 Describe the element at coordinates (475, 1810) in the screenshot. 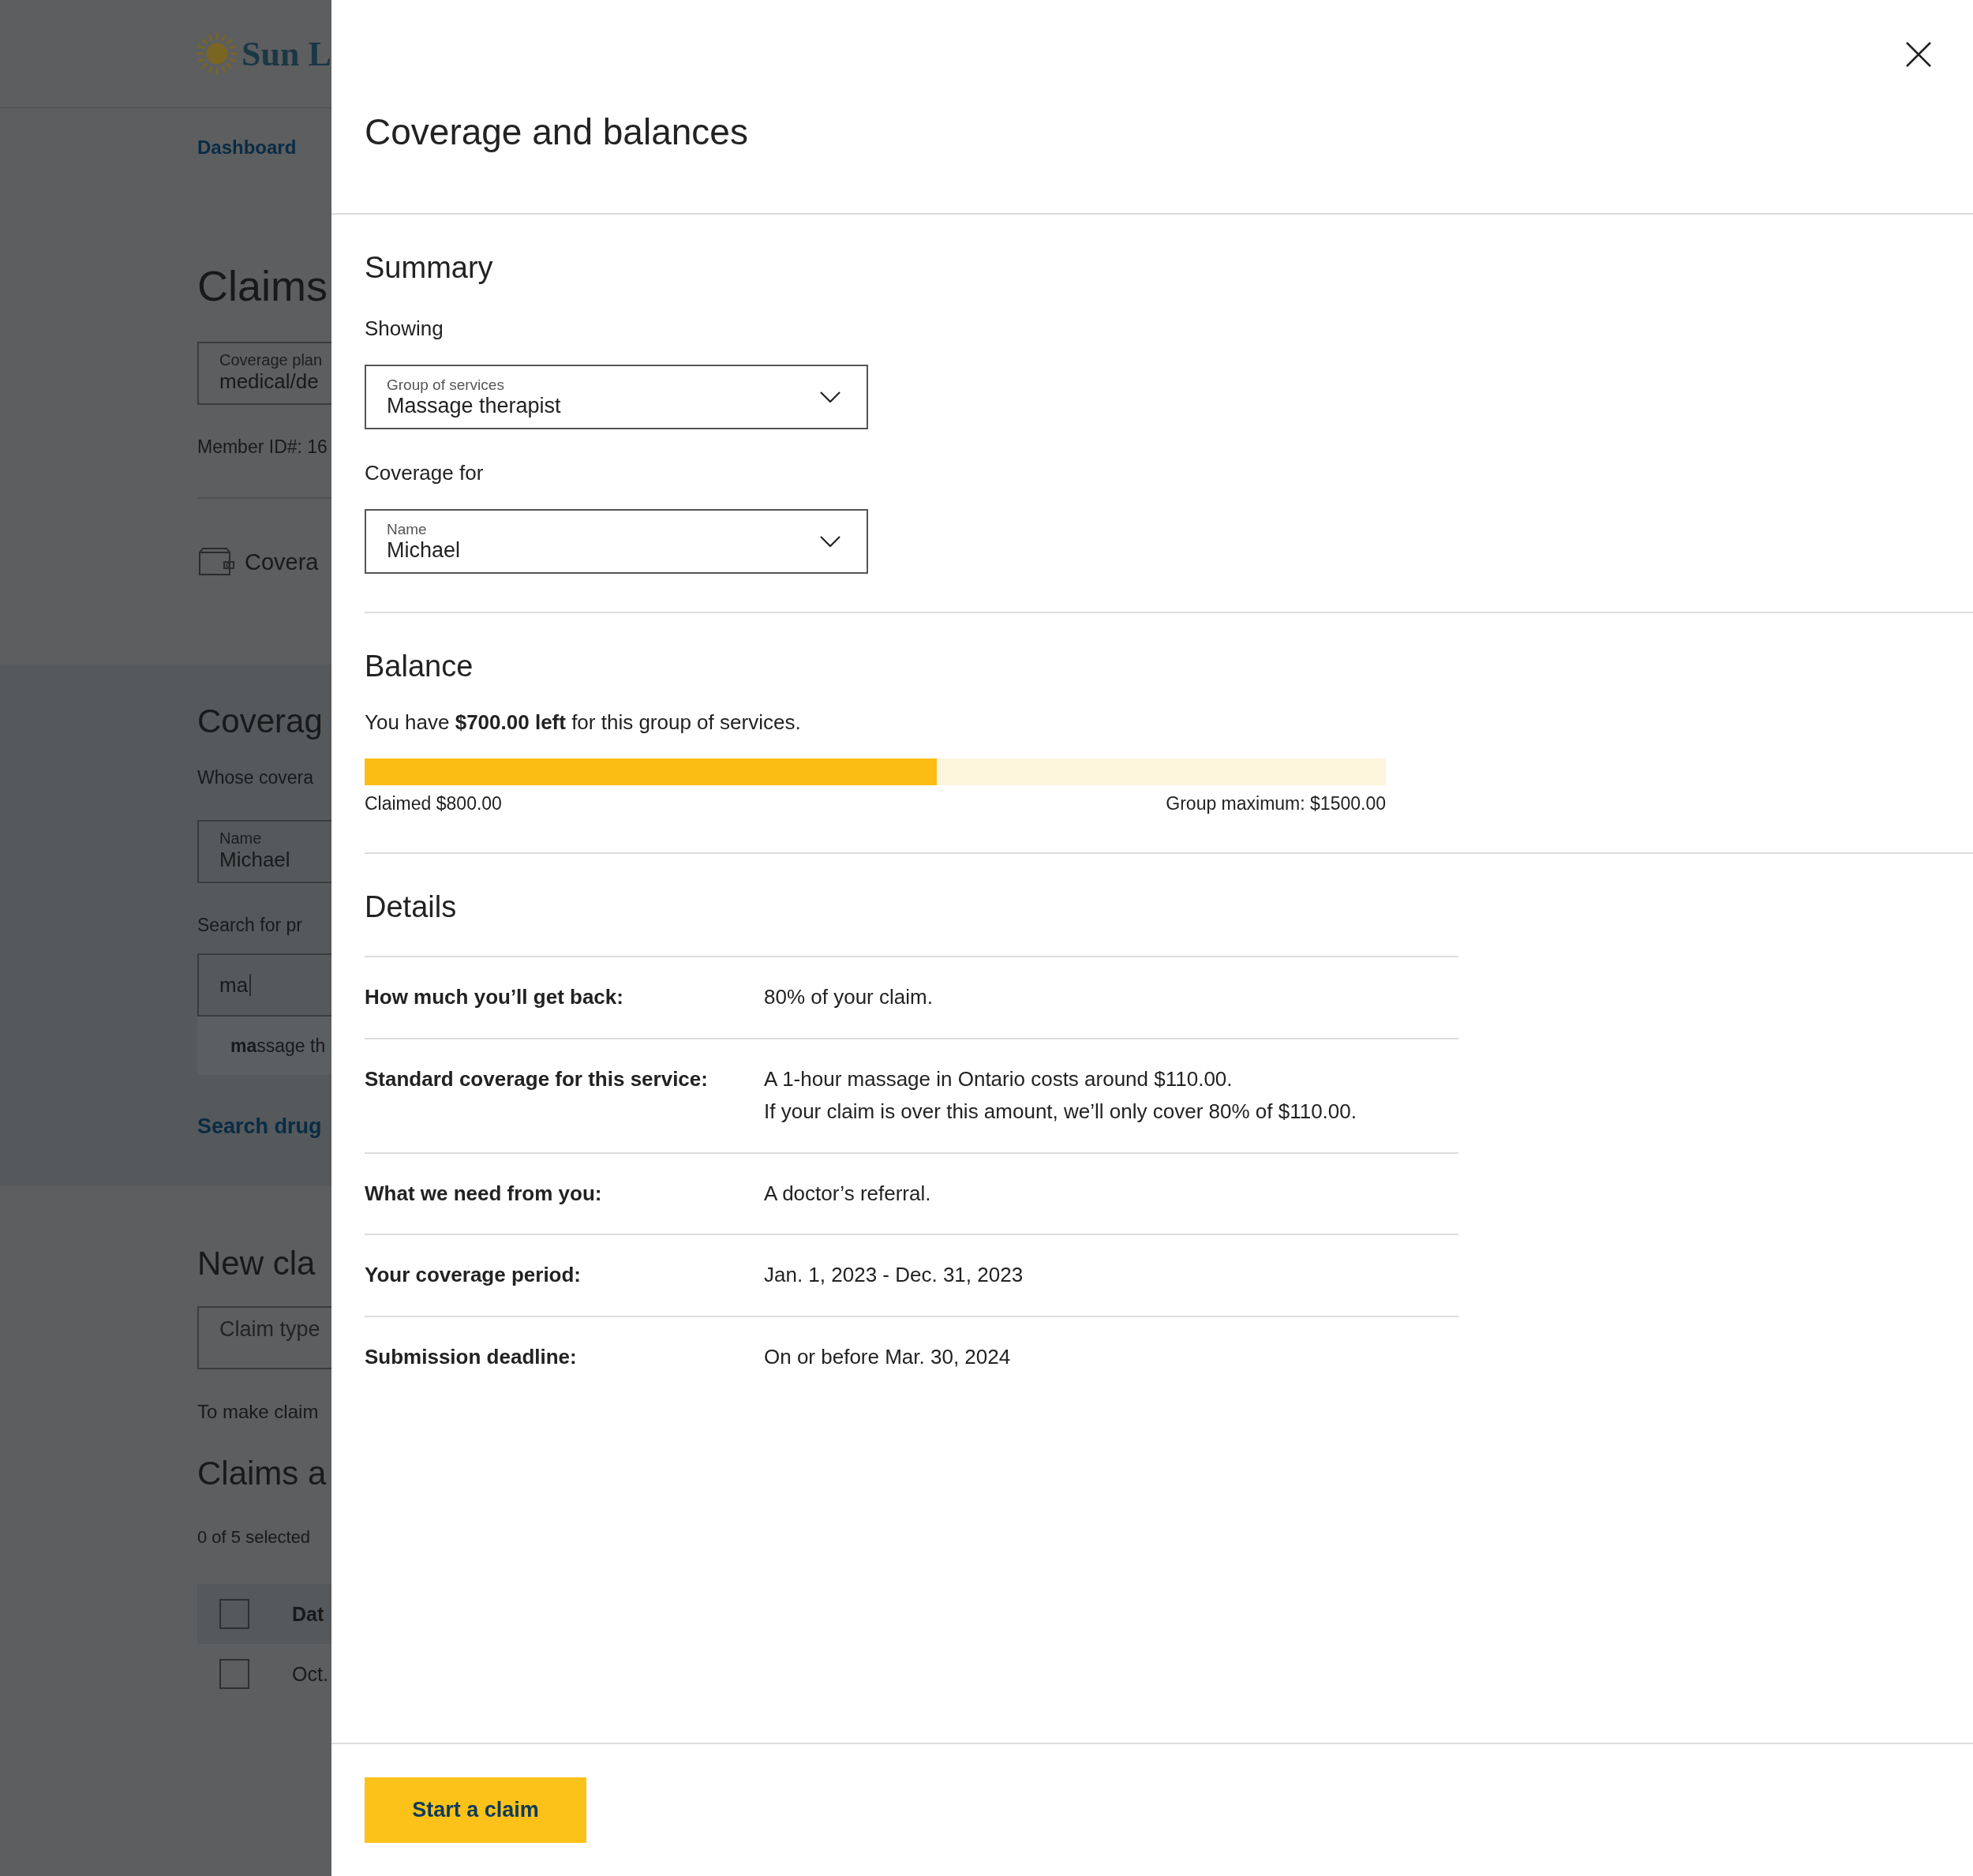

I see `start-claim-button: Start a claim` at that location.